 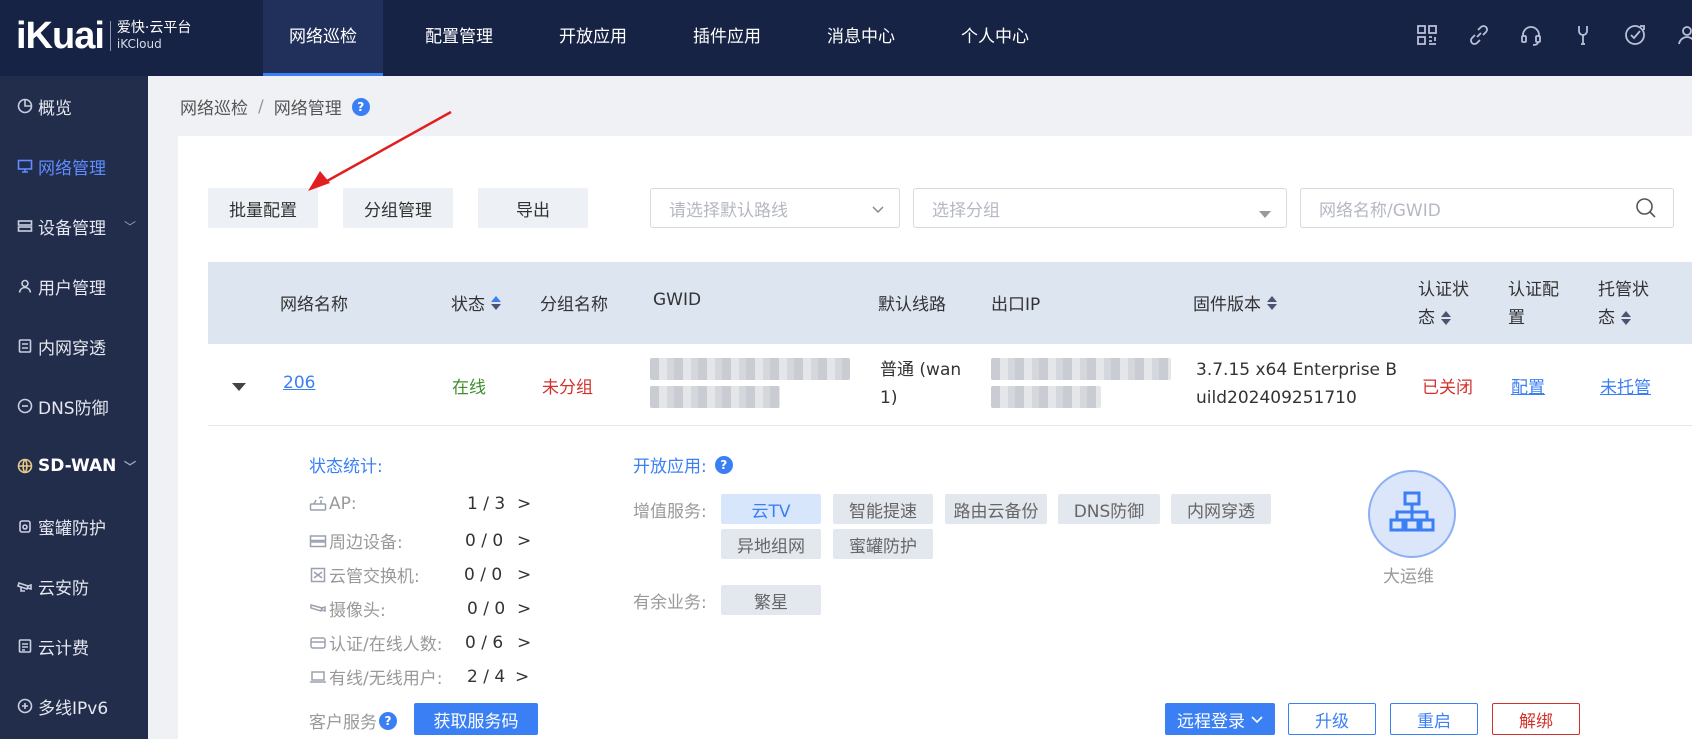 What do you see at coordinates (343, 723) in the screenshot?
I see `customer-service-label: 客户服务` at bounding box center [343, 723].